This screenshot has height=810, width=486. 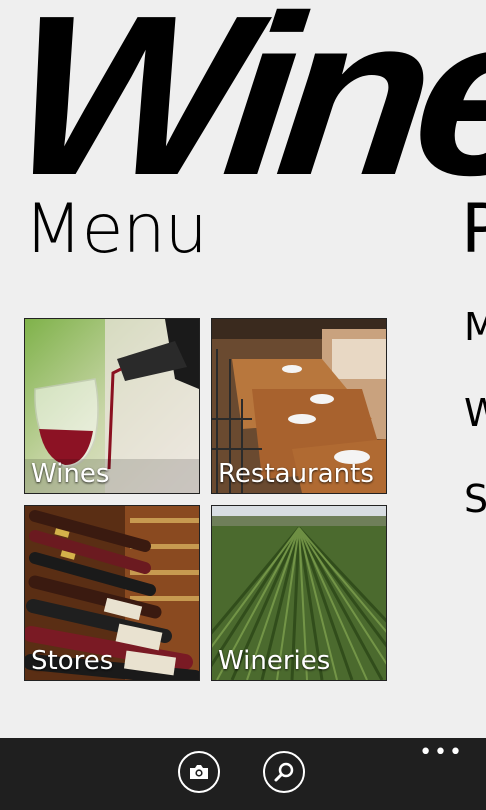 I want to click on next-panel-item: S, so click(x=475, y=499).